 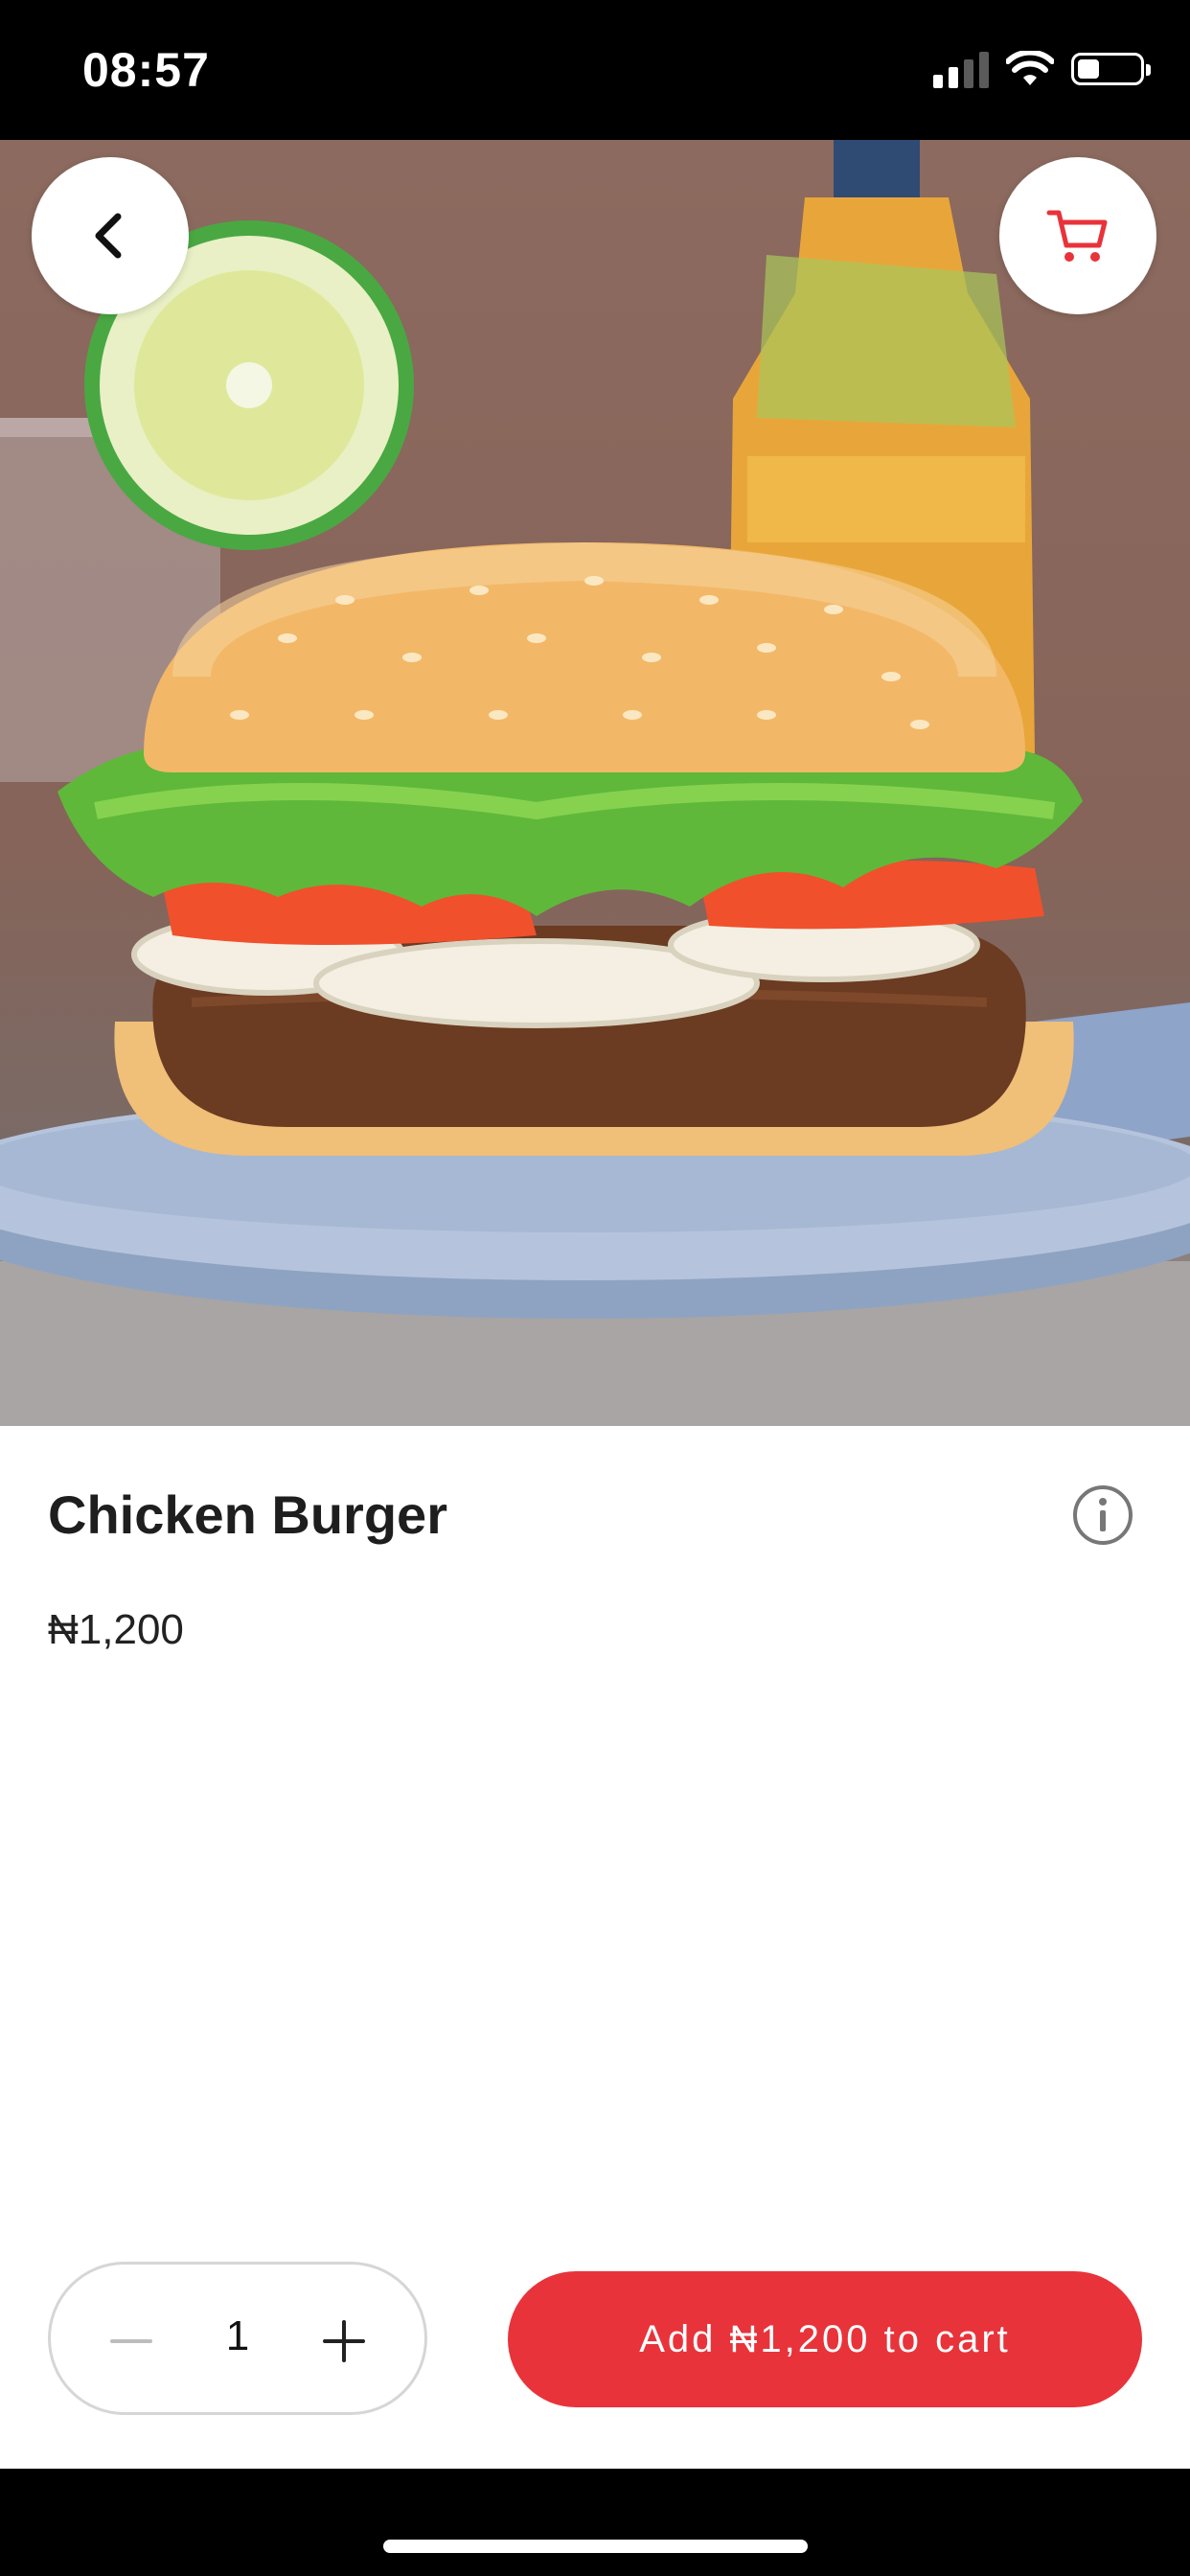 I want to click on add-to-cart-button: Add ₦1,200 to cart, so click(x=825, y=2339).